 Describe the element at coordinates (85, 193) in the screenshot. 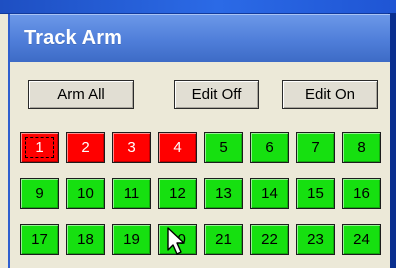

I see `track-button-10: 10` at that location.